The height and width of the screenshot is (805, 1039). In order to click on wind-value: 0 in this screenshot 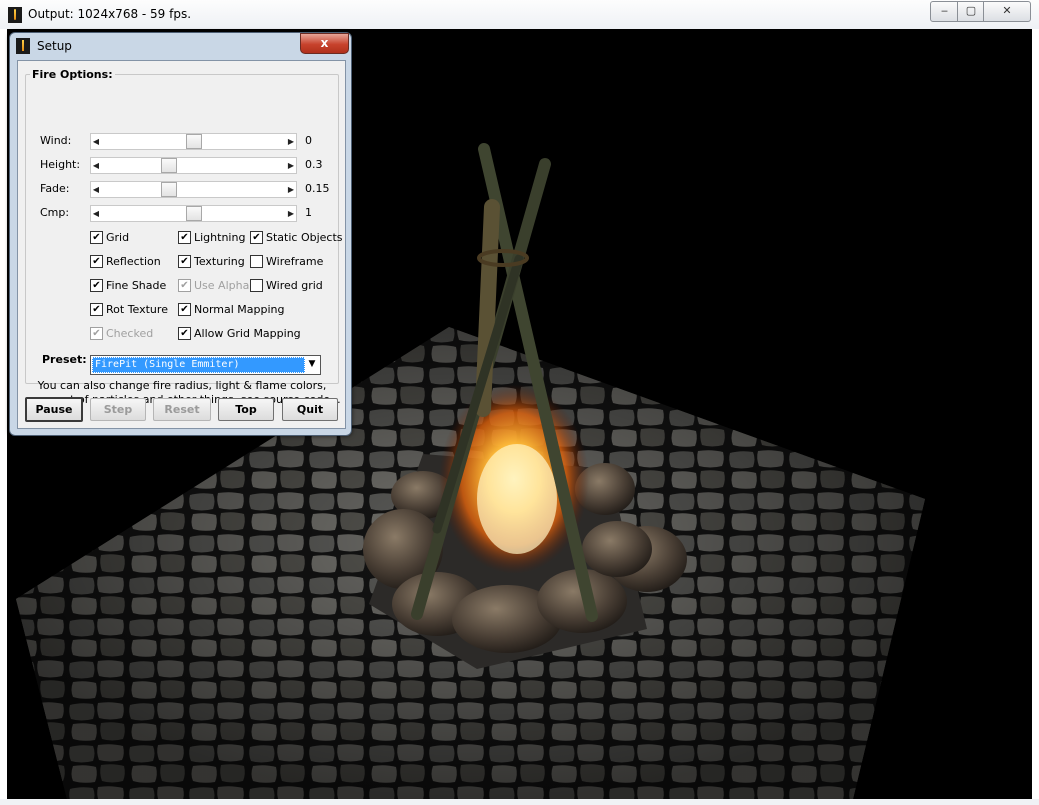, I will do `click(308, 140)`.